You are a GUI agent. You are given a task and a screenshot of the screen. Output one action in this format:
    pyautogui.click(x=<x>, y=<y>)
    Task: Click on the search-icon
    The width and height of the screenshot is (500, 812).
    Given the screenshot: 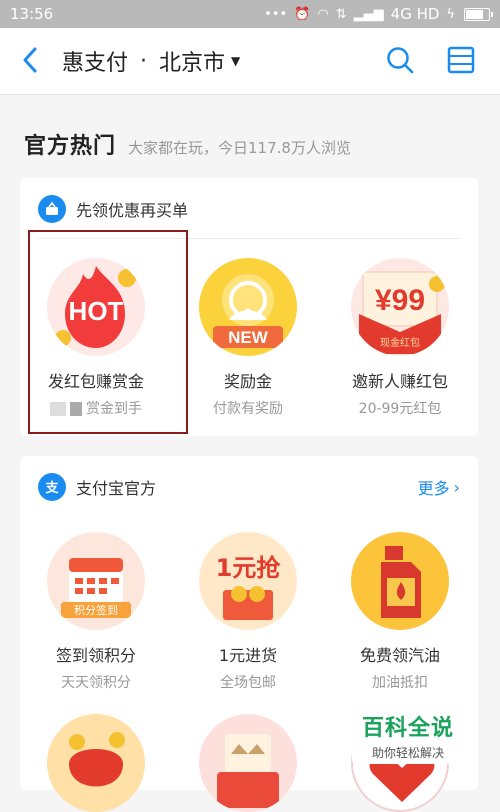 What is the action you would take?
    pyautogui.click(x=400, y=60)
    